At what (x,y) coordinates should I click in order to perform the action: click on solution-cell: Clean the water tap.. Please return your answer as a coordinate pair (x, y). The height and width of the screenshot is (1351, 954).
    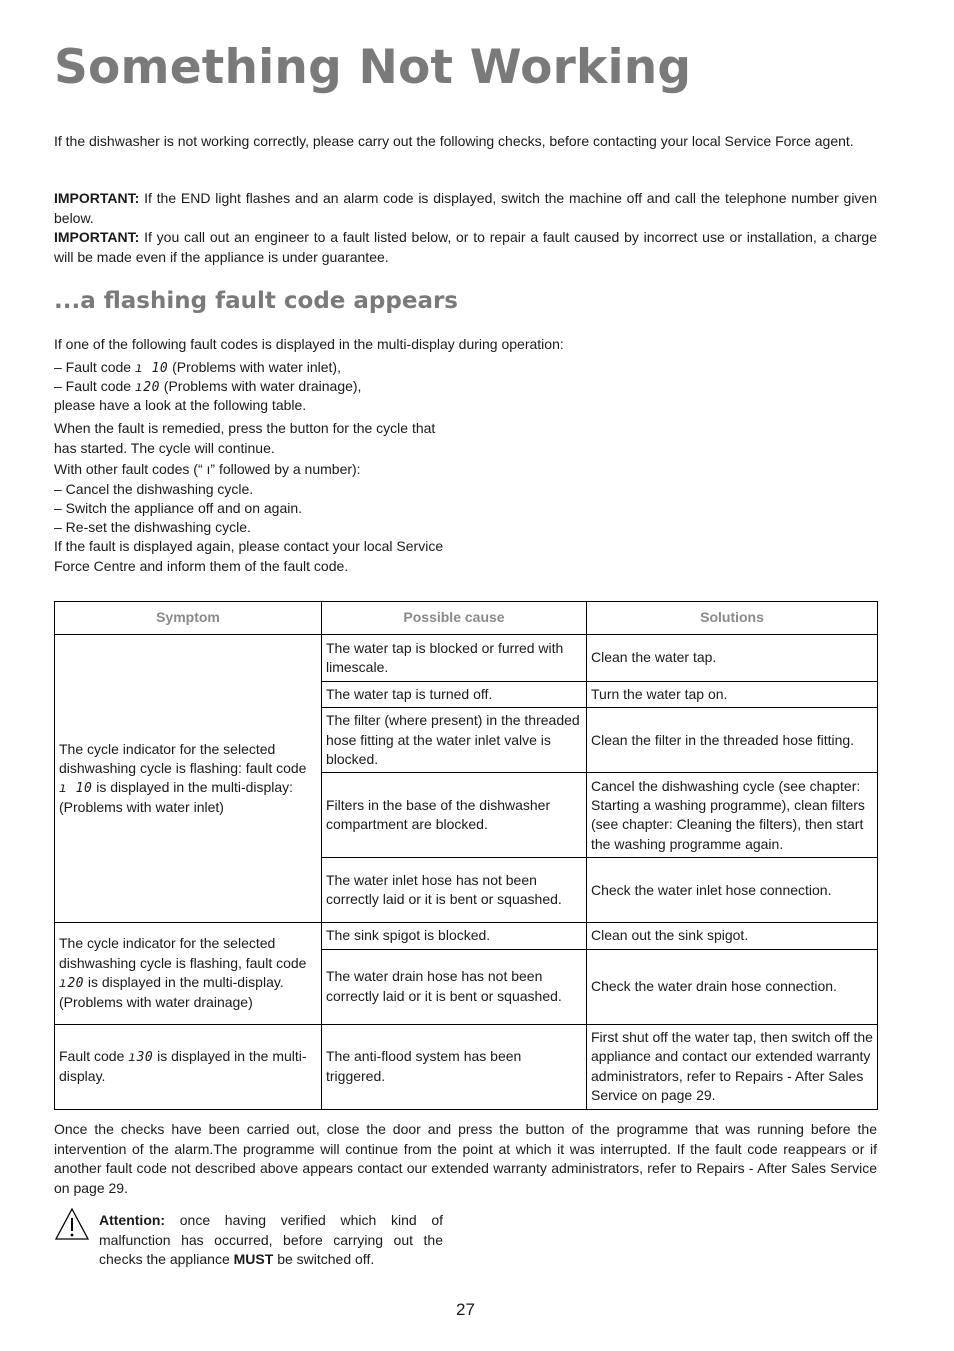
    Looking at the image, I should click on (732, 658).